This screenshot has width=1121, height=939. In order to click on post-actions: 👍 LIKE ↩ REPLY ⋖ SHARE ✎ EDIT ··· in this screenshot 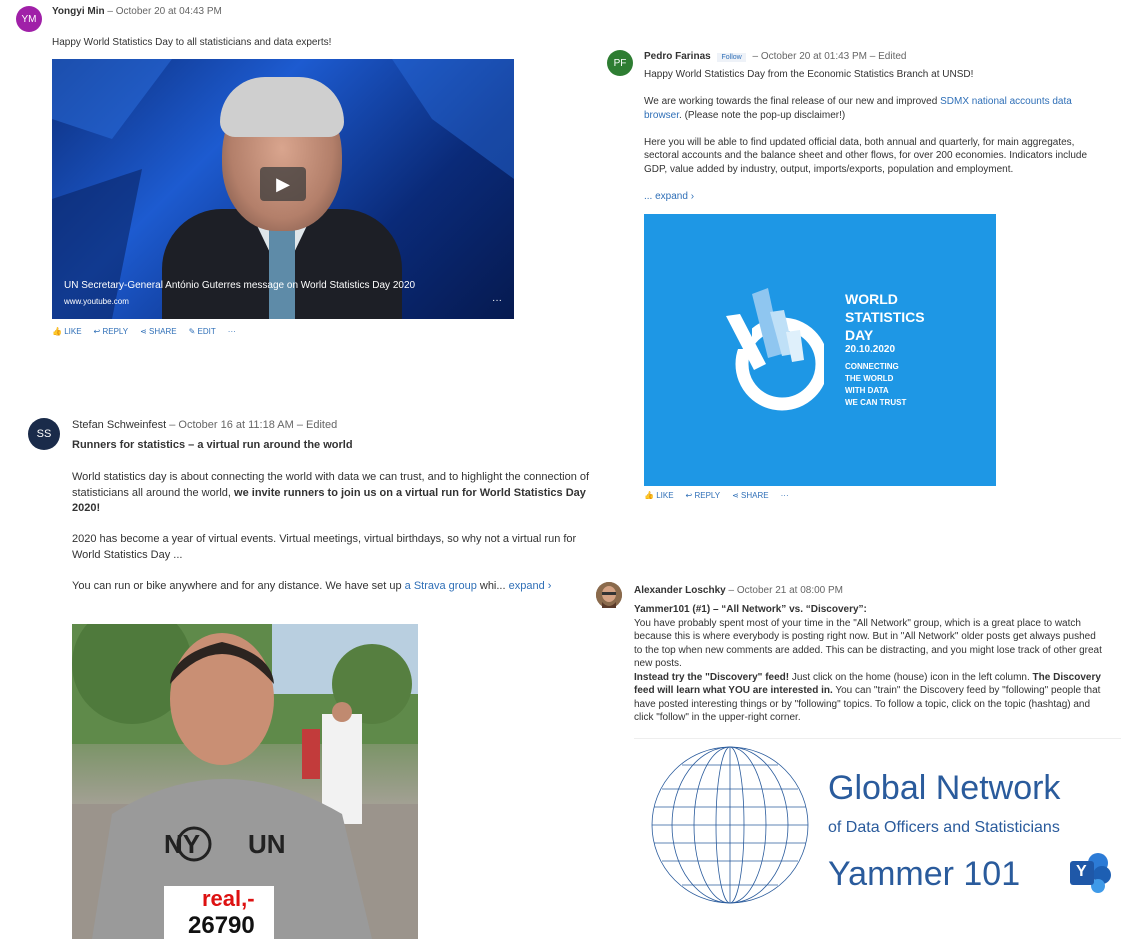, I will do `click(144, 331)`.